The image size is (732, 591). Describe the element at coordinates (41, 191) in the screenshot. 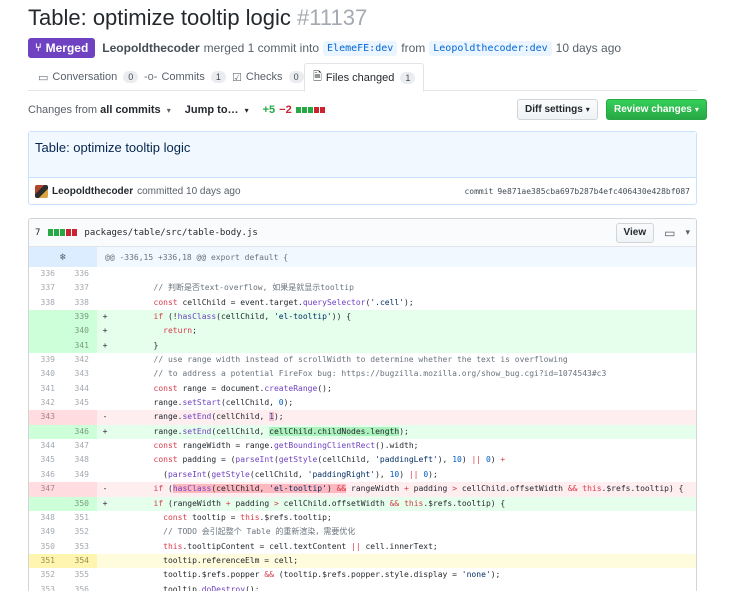

I see `avatar` at that location.